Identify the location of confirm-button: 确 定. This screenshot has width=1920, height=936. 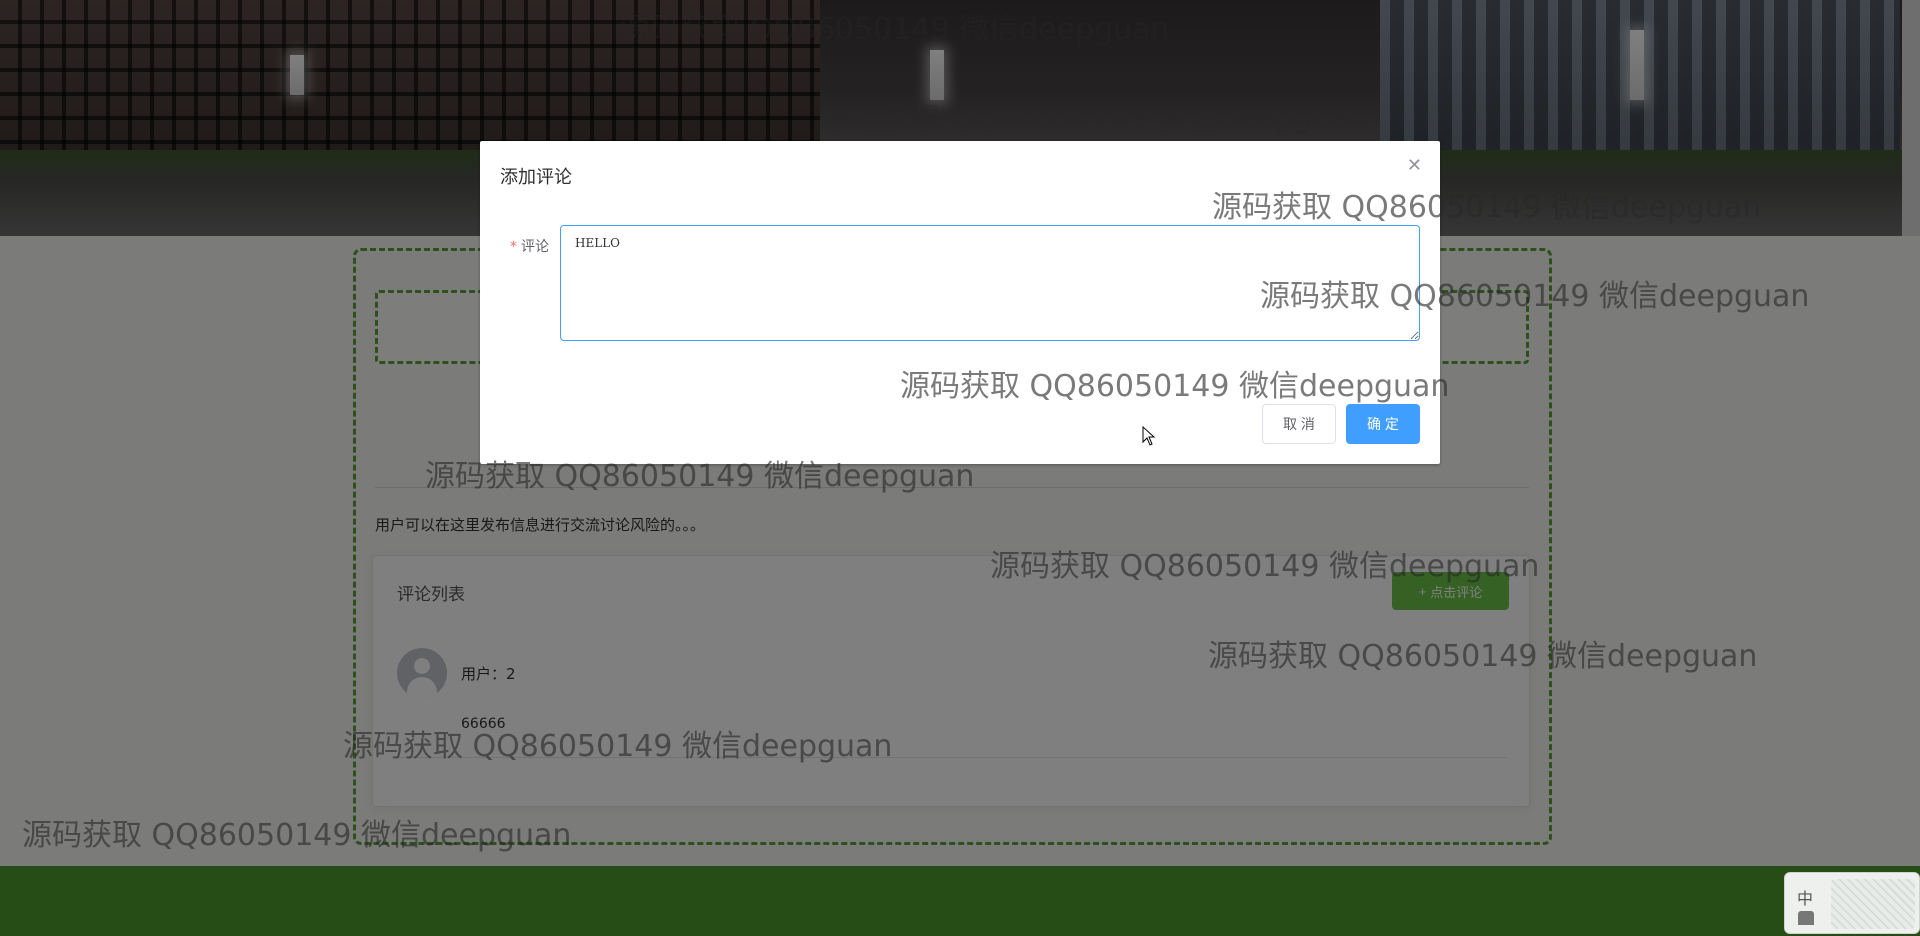
(1383, 424).